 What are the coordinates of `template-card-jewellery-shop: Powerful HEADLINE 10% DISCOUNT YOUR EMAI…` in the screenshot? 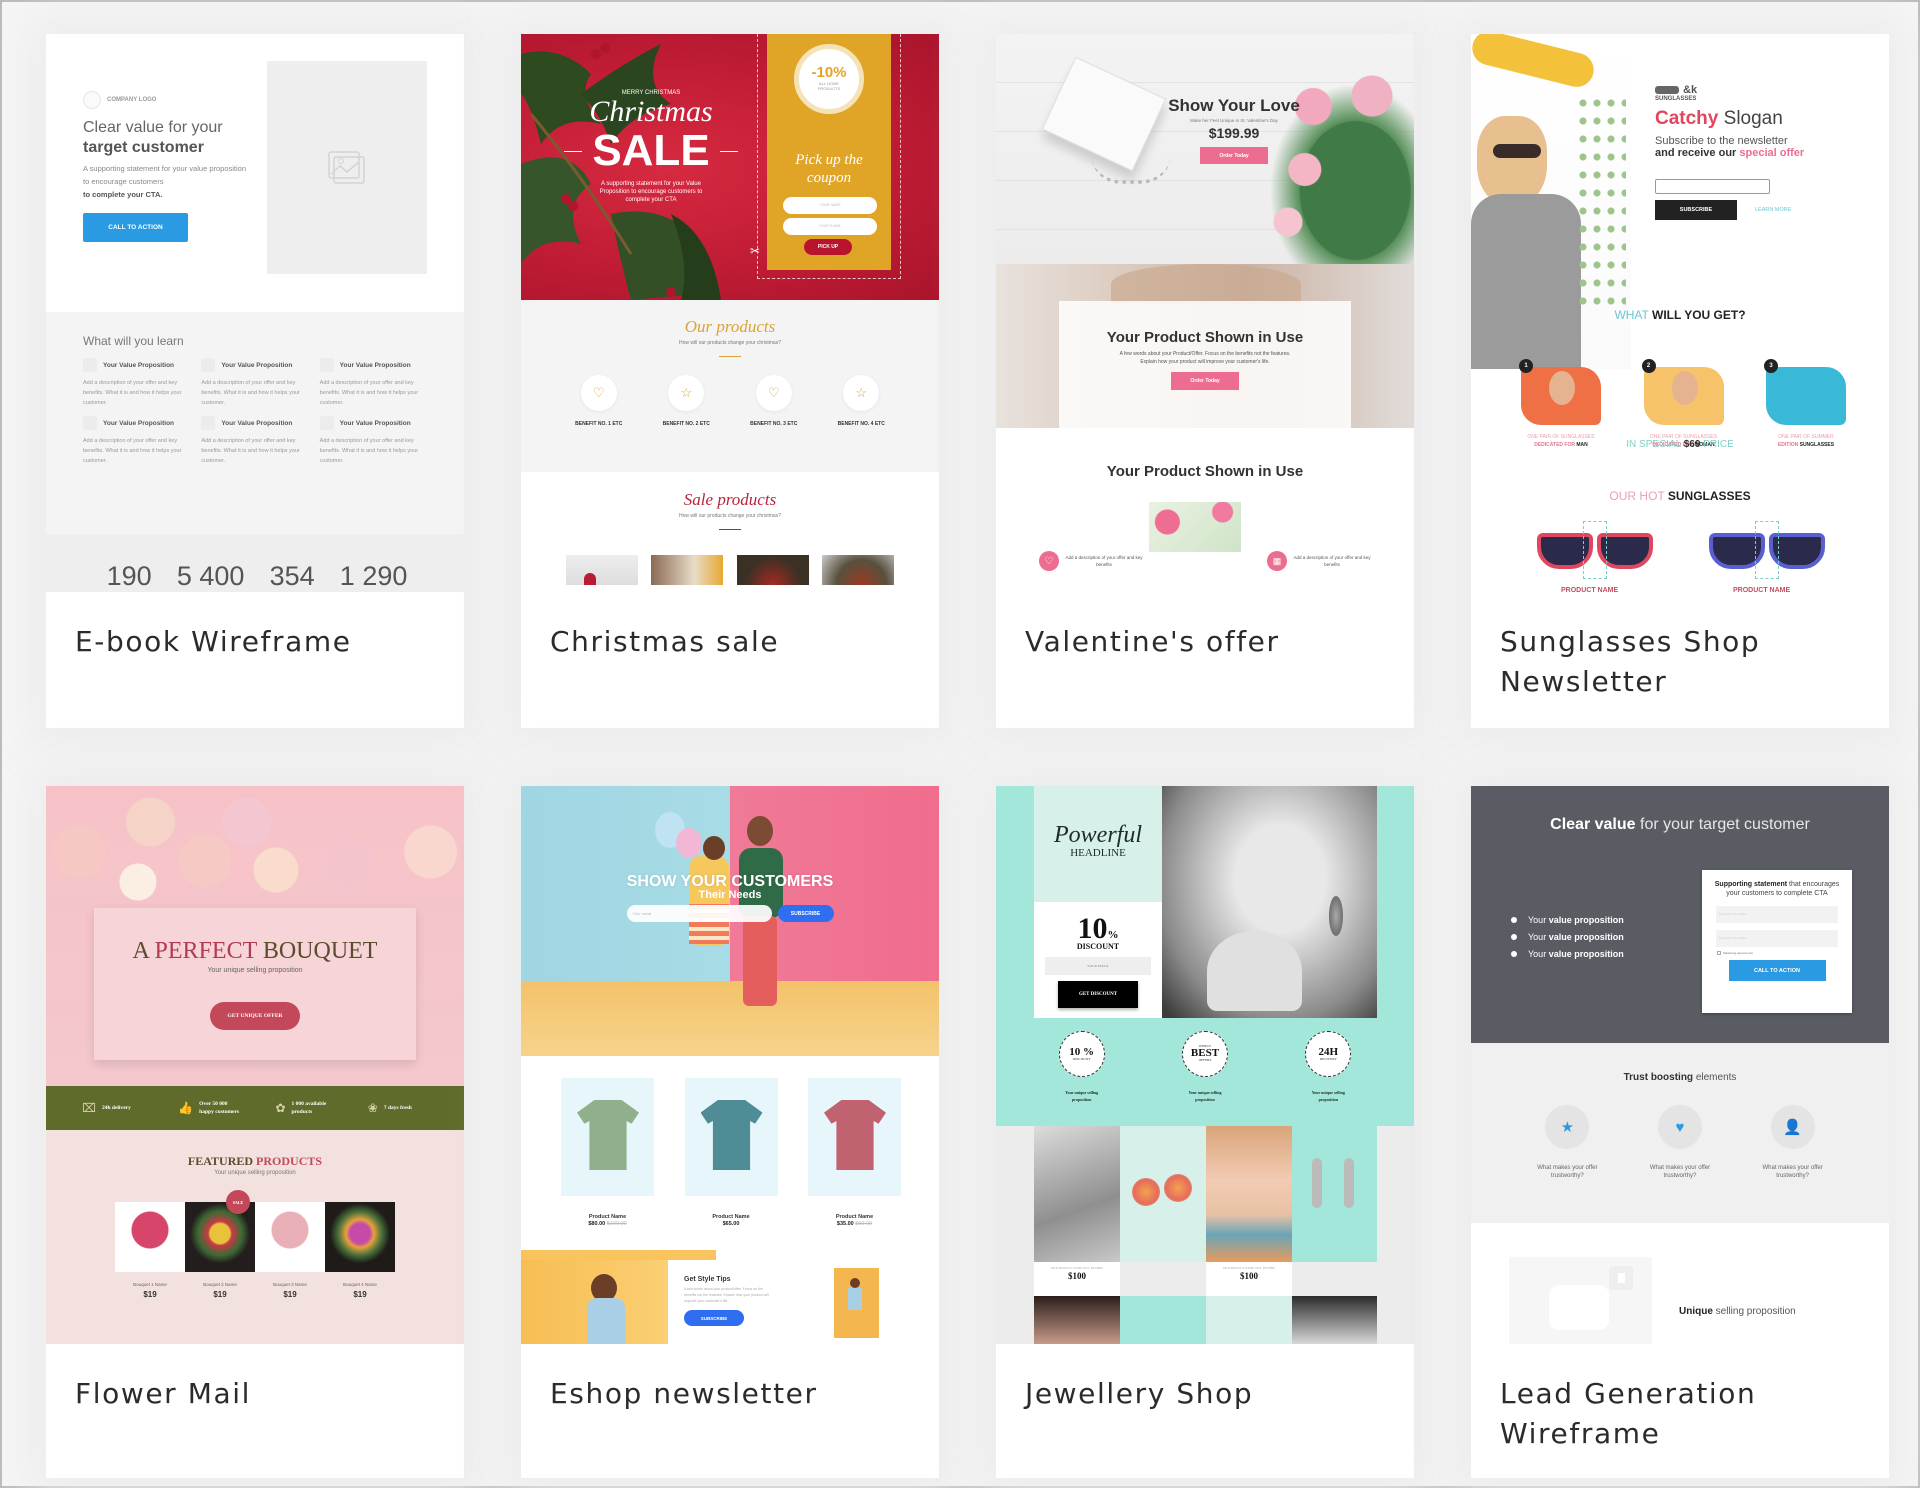 It's located at (1205, 1132).